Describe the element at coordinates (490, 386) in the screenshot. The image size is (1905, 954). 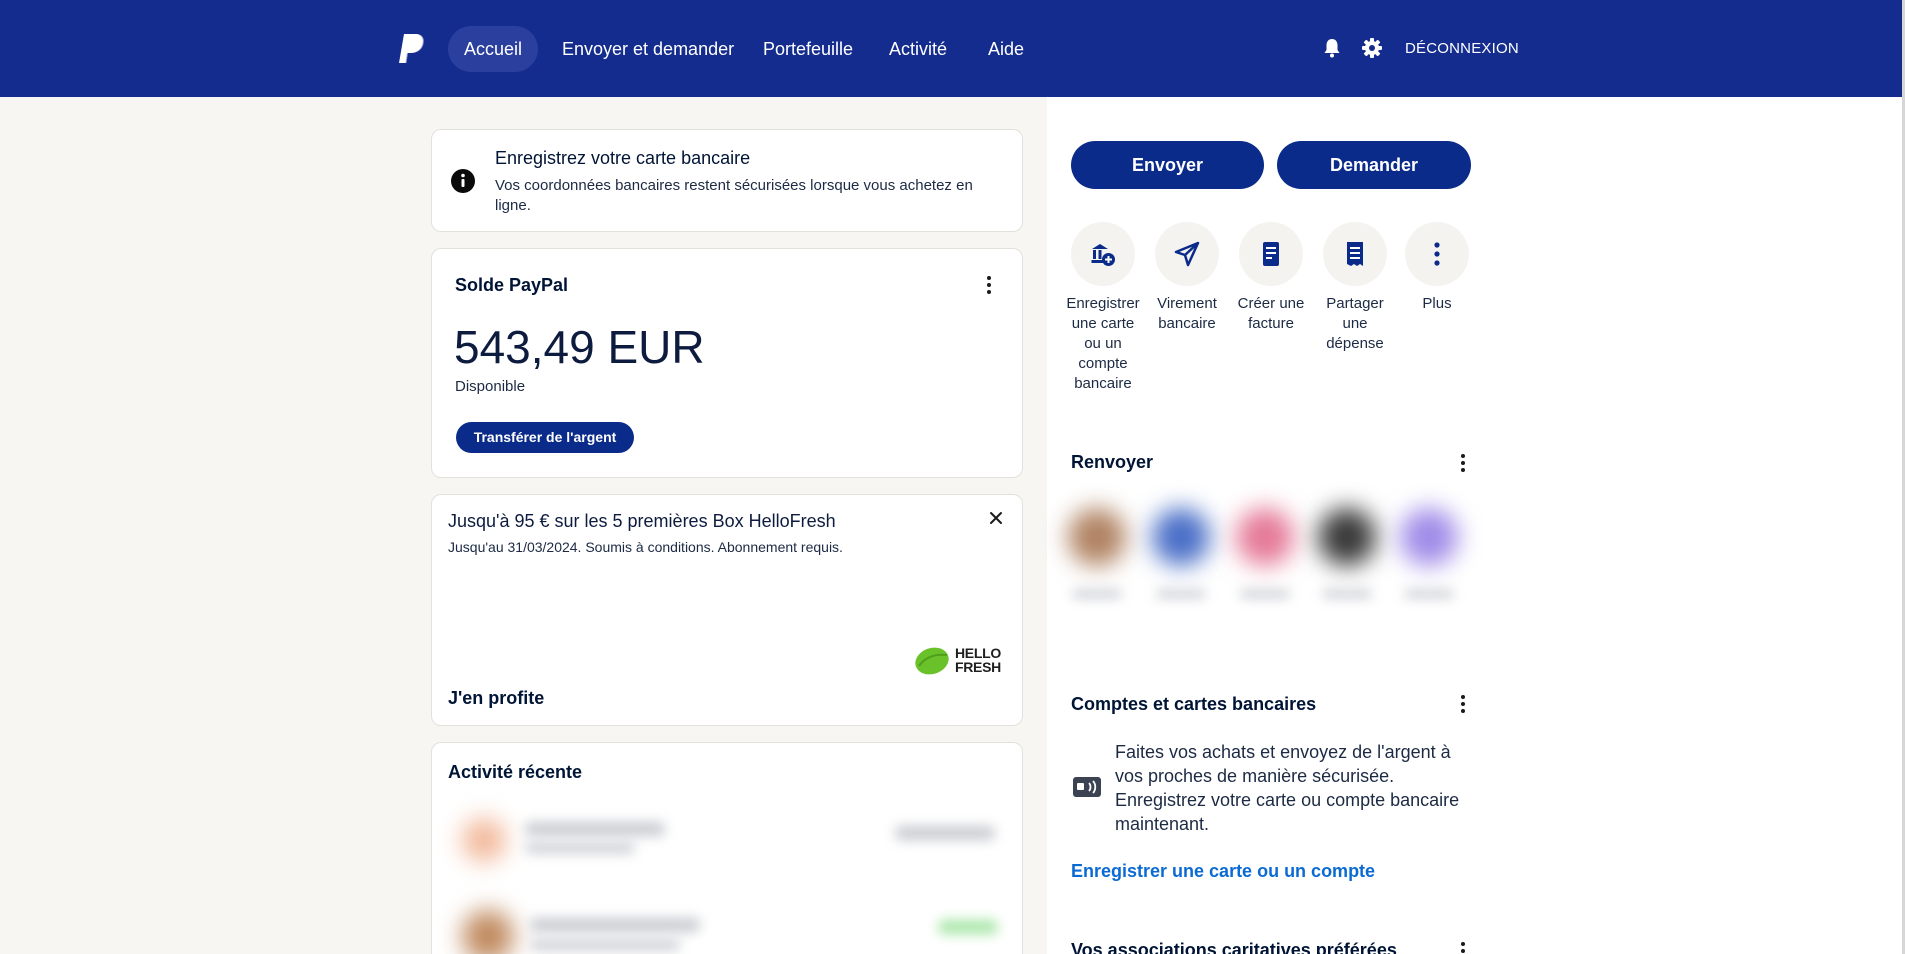
I see `balance-status: Disponible` at that location.